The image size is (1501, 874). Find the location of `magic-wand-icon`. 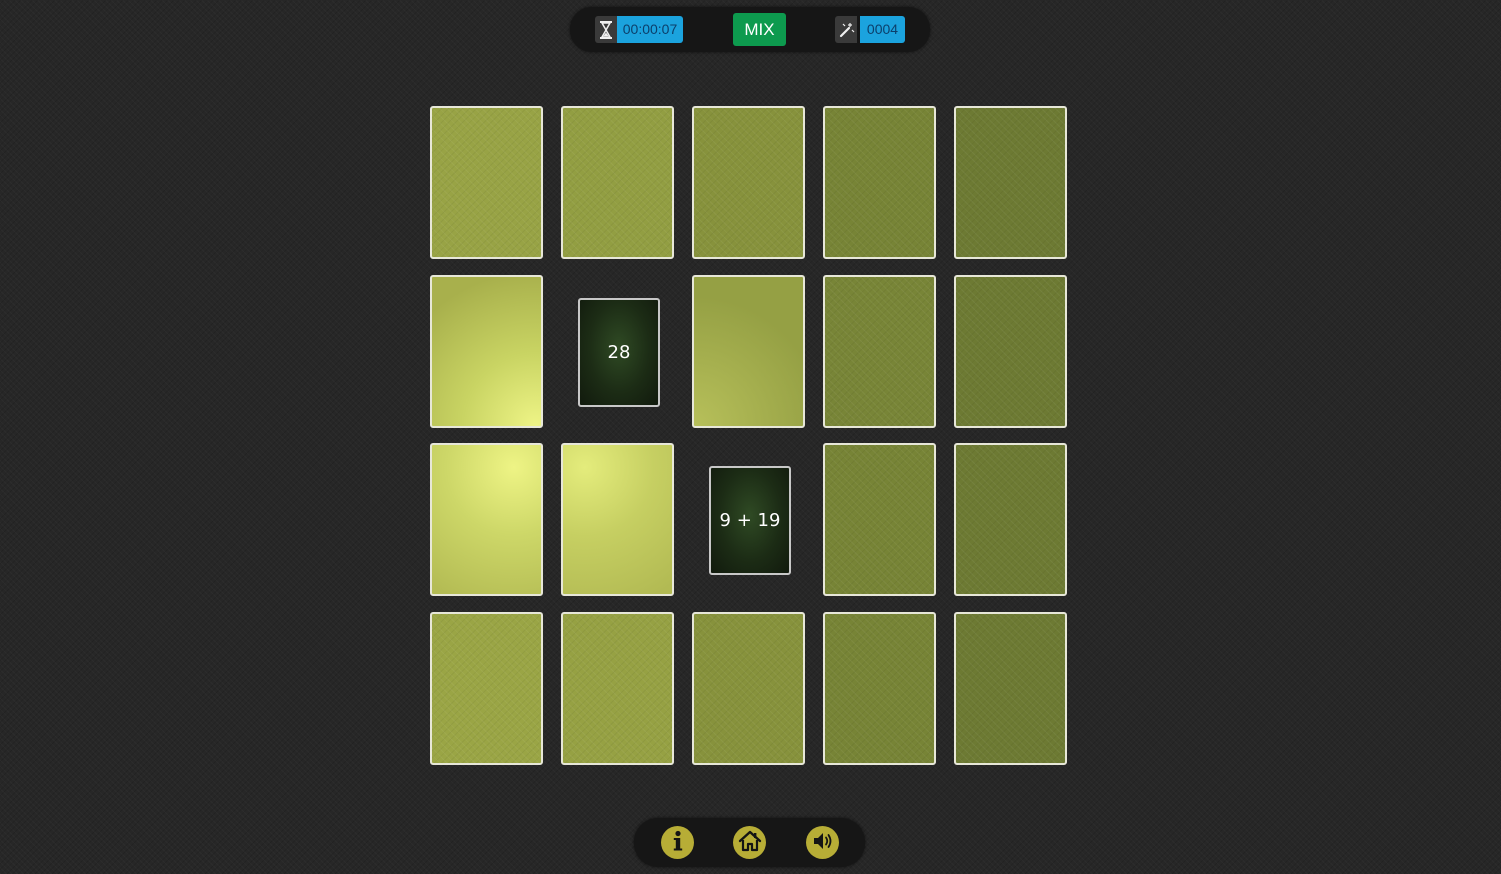

magic-wand-icon is located at coordinates (846, 29).